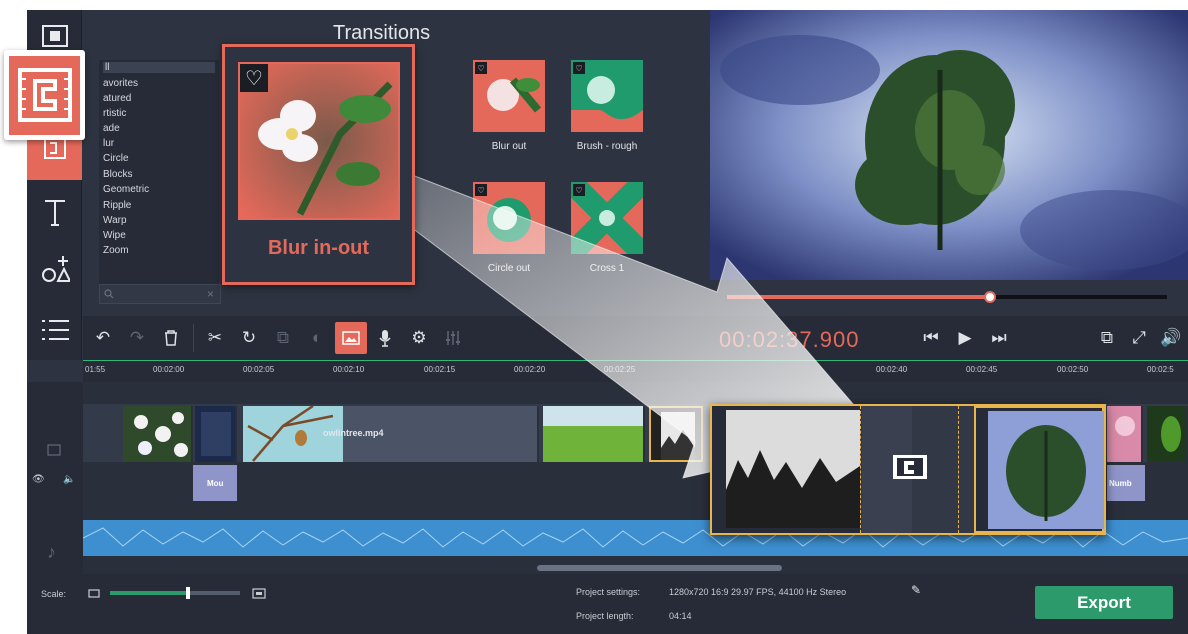 Image resolution: width=1188 pixels, height=634 pixels. What do you see at coordinates (509, 218) in the screenshot?
I see `transition-circle-out: ♡` at bounding box center [509, 218].